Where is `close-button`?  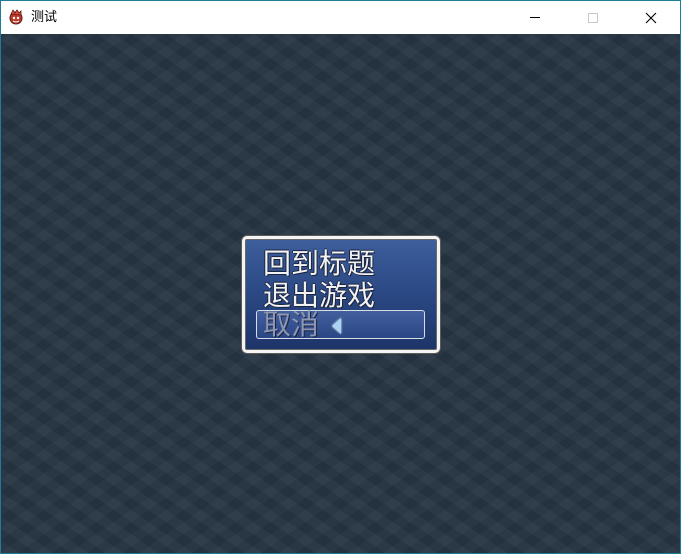 close-button is located at coordinates (651, 17).